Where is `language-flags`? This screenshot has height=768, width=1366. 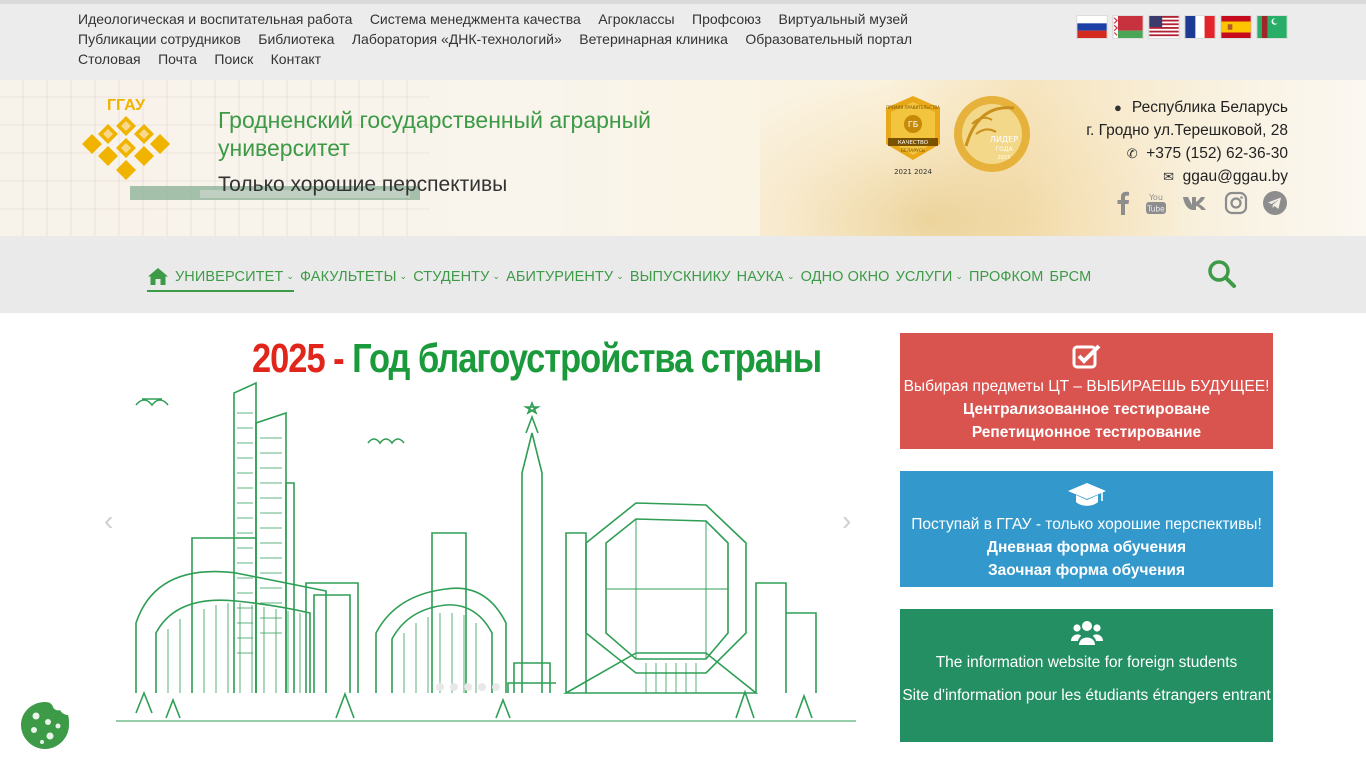
language-flags is located at coordinates (1182, 27).